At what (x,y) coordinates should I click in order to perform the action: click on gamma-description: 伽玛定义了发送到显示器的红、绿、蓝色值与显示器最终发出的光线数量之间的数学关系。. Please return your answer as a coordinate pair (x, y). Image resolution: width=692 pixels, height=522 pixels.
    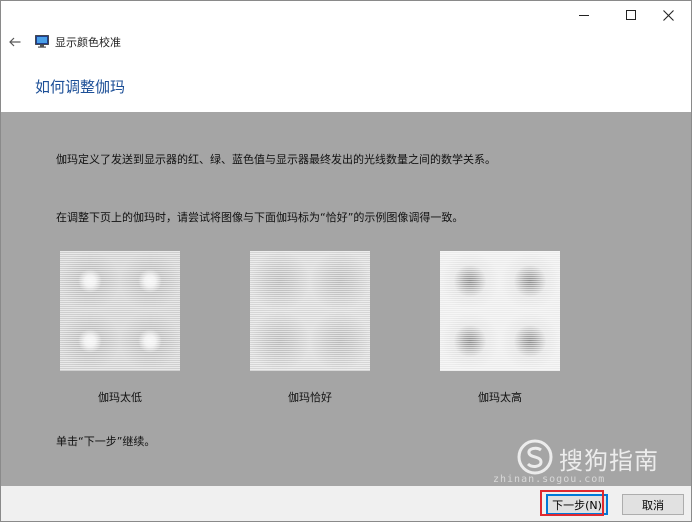
    Looking at the image, I should click on (276, 159).